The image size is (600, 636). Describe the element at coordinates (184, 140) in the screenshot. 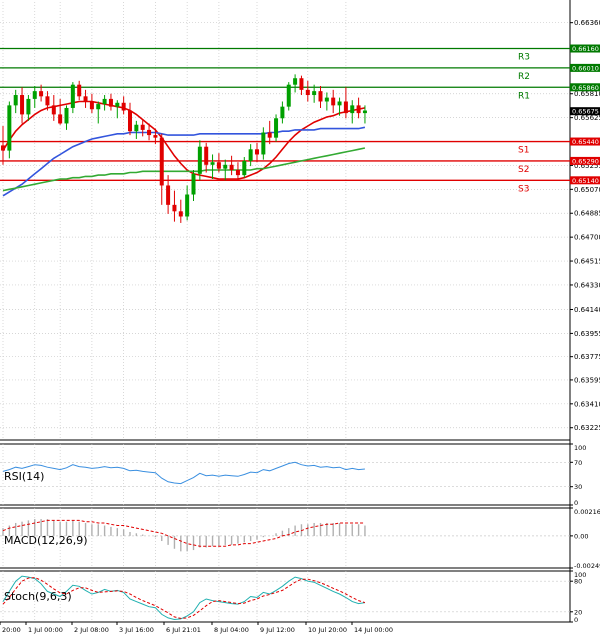

I see `ma-red-line` at that location.